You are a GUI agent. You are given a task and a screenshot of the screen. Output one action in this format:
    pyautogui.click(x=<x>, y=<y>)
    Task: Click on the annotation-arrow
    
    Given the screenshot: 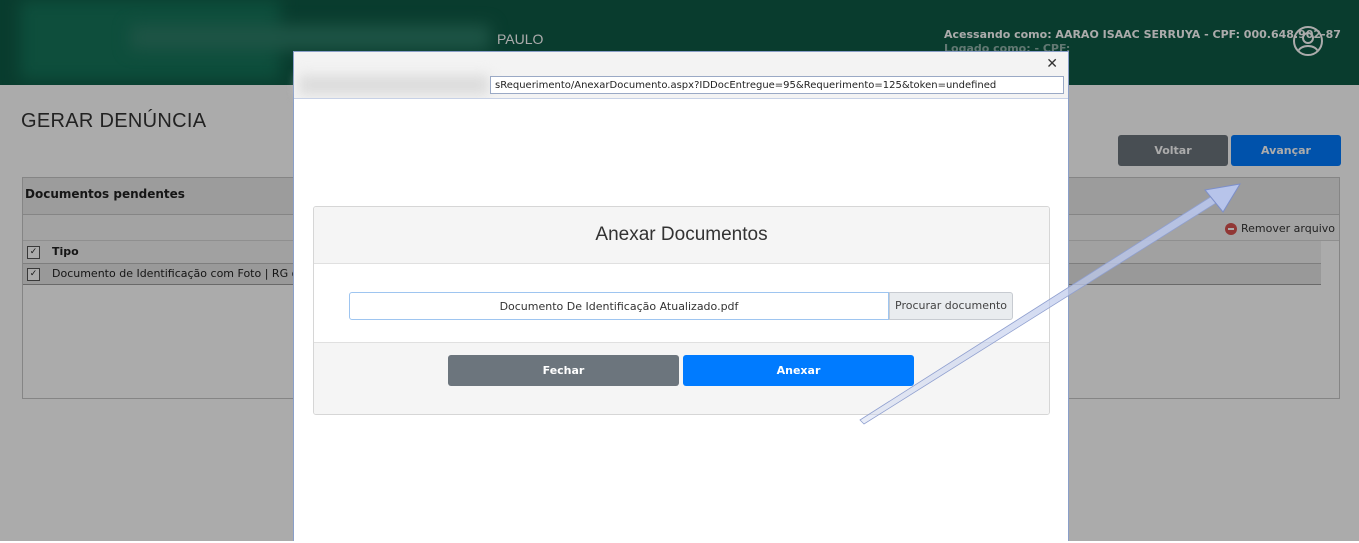 What is the action you would take?
    pyautogui.click(x=1050, y=304)
    